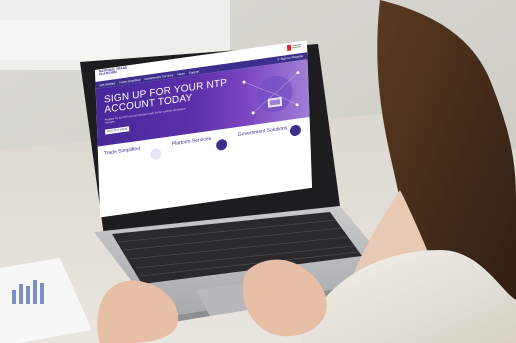 This screenshot has width=516, height=343. I want to click on hero-network-graphic, so click(271, 93).